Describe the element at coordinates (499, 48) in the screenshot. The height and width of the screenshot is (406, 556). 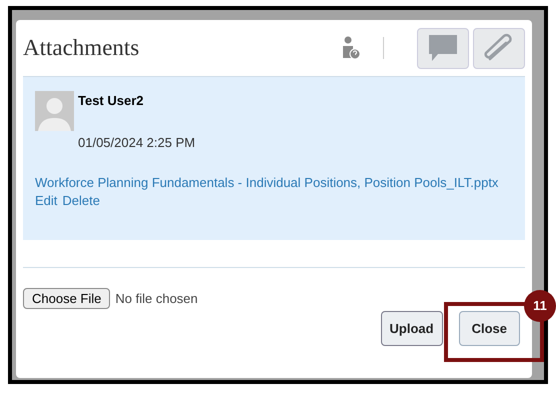
I see `attachment-button` at that location.